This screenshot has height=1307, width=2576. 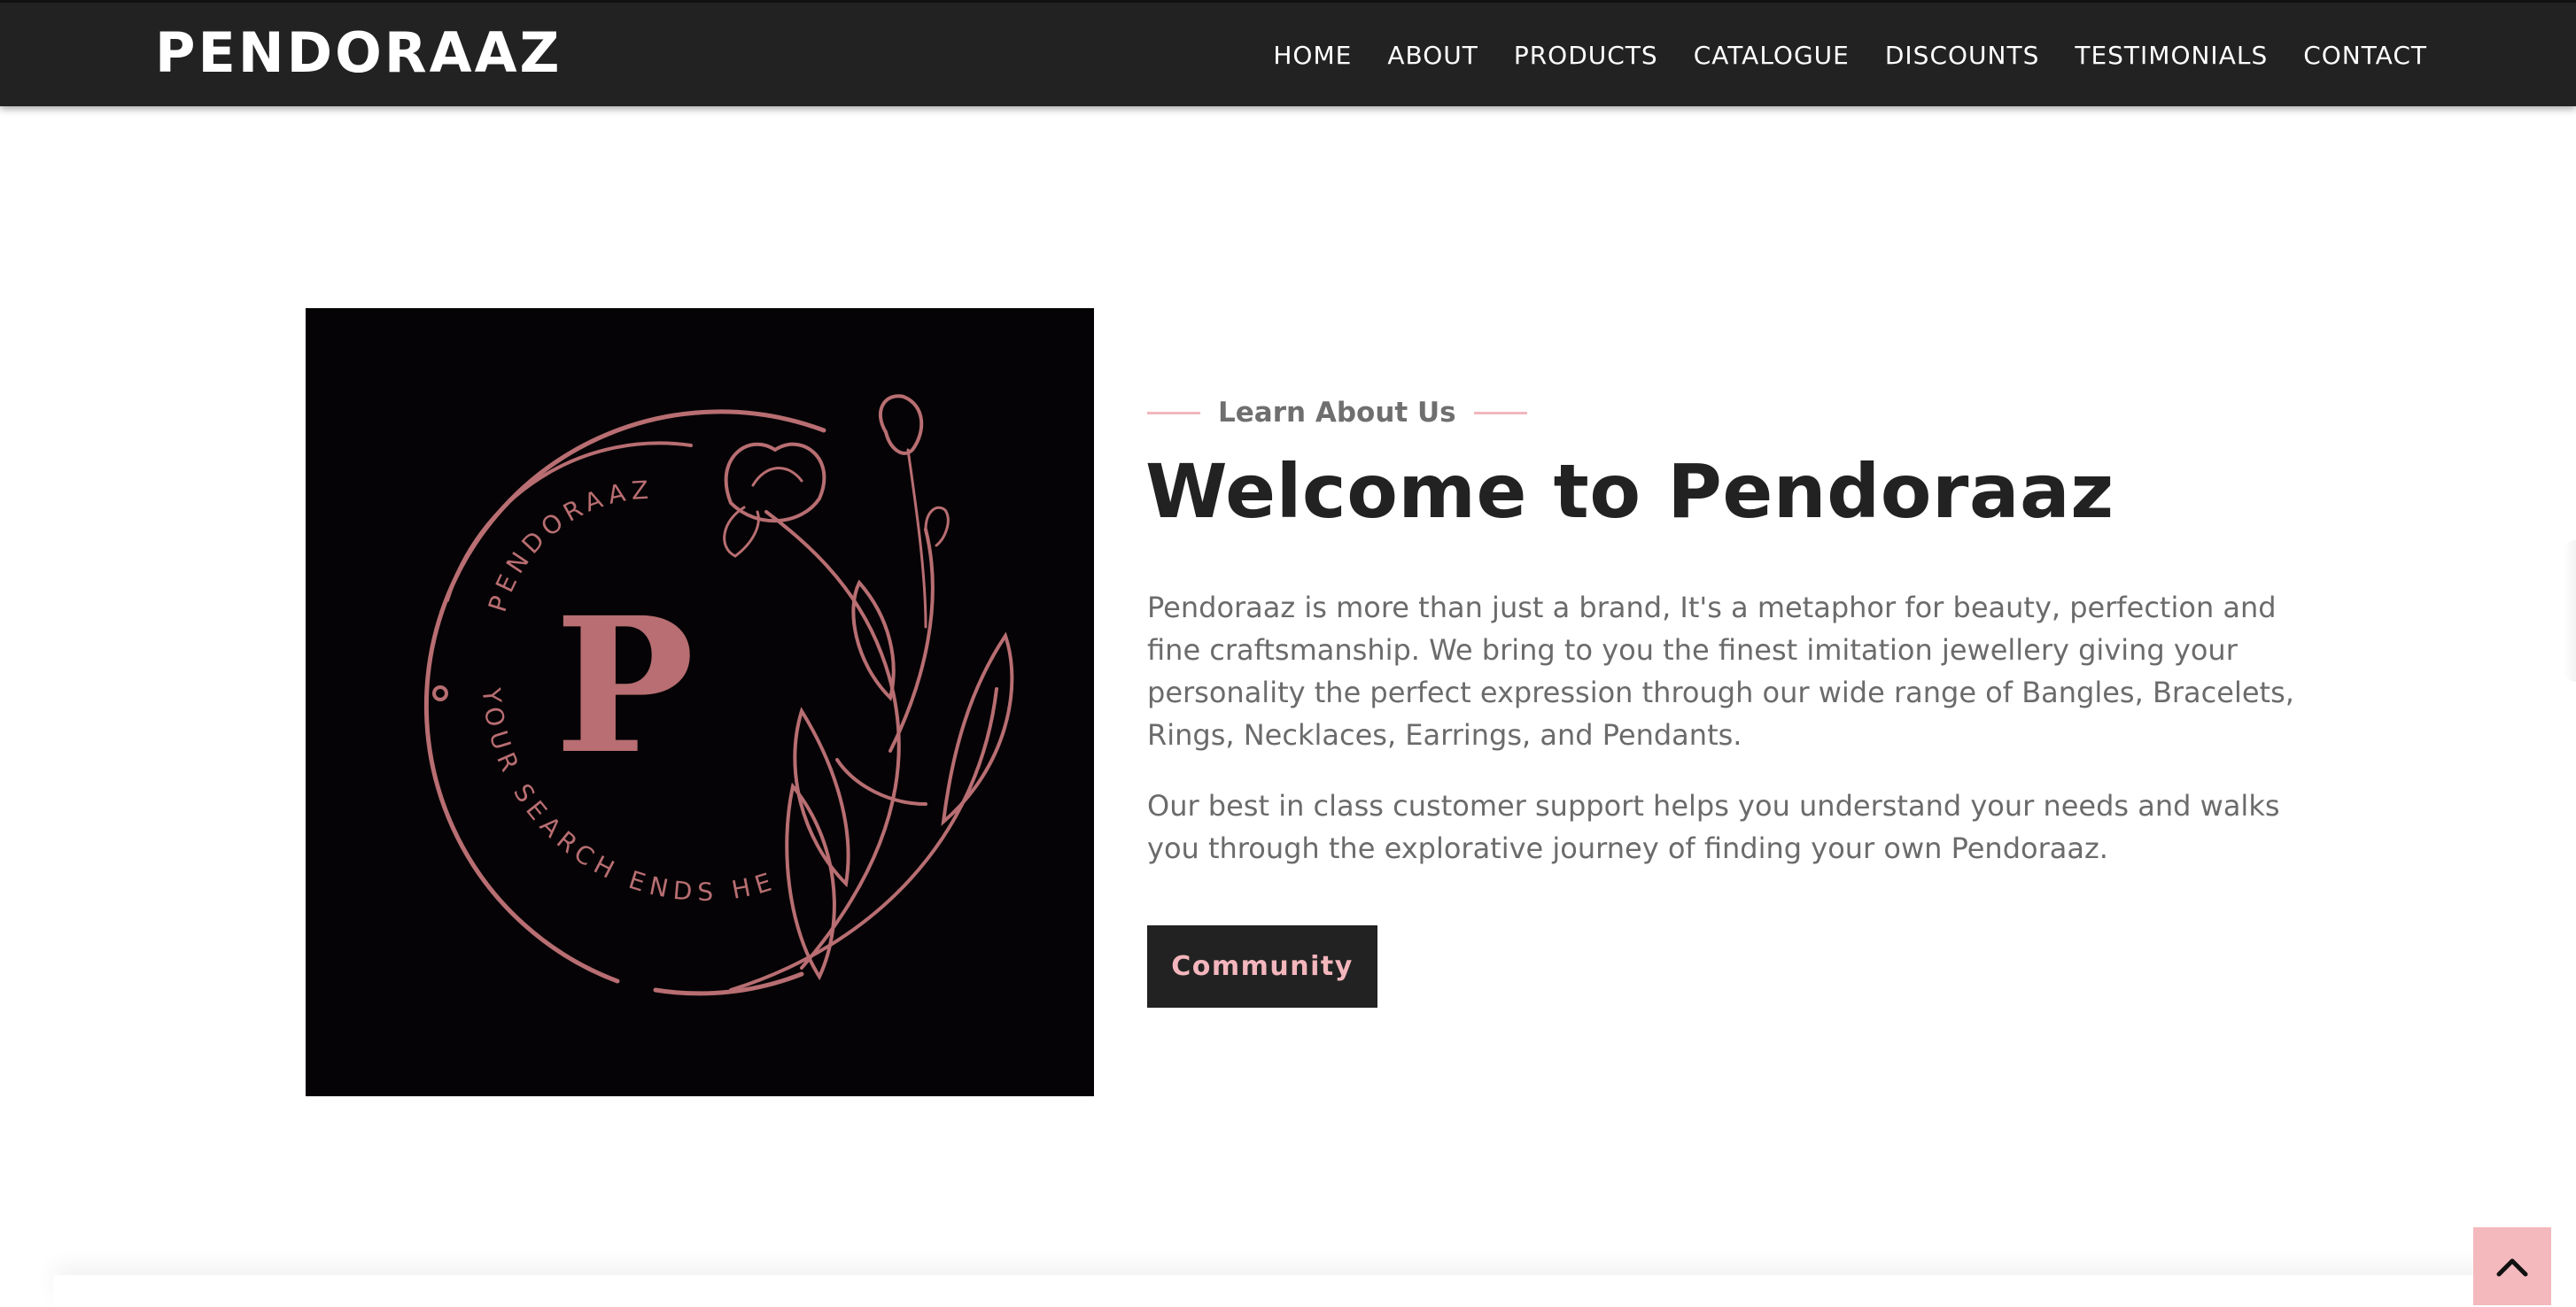 I want to click on tag-line-left, so click(x=1173, y=412).